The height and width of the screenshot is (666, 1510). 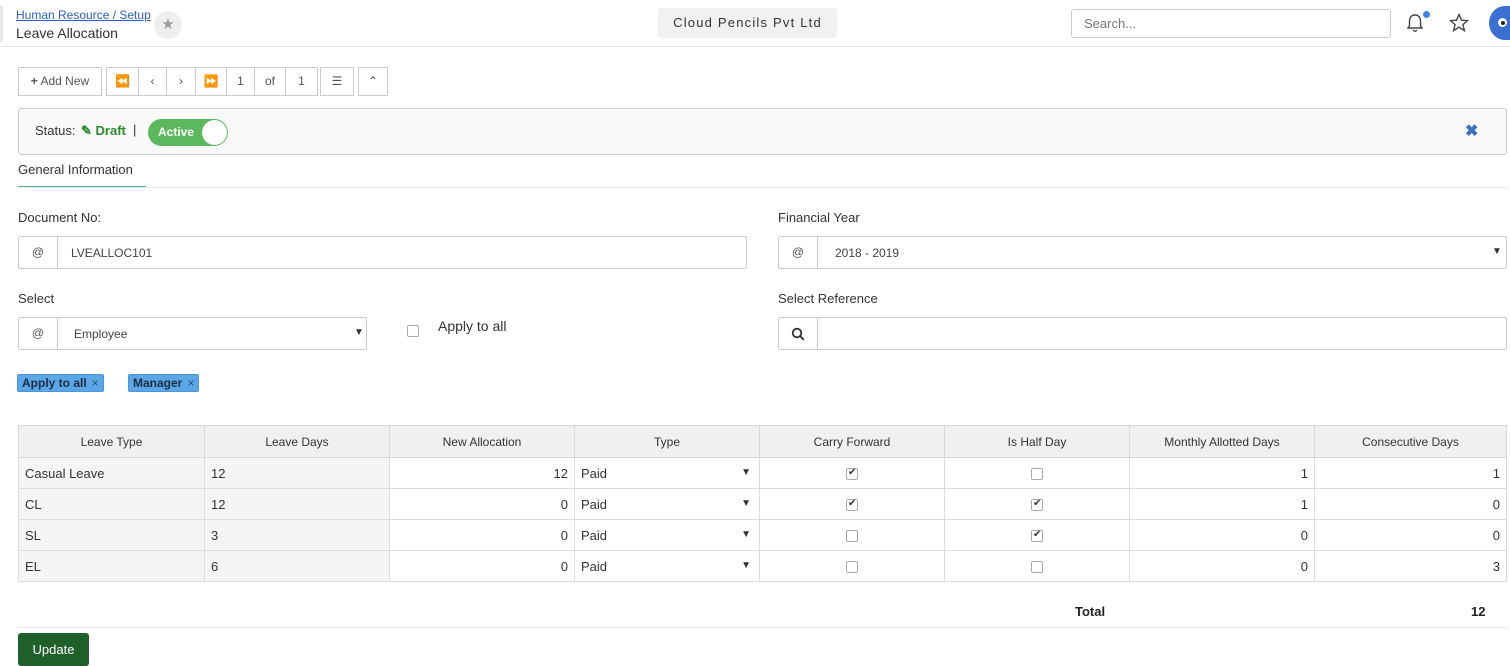 I want to click on select-reference-field, so click(x=1142, y=333).